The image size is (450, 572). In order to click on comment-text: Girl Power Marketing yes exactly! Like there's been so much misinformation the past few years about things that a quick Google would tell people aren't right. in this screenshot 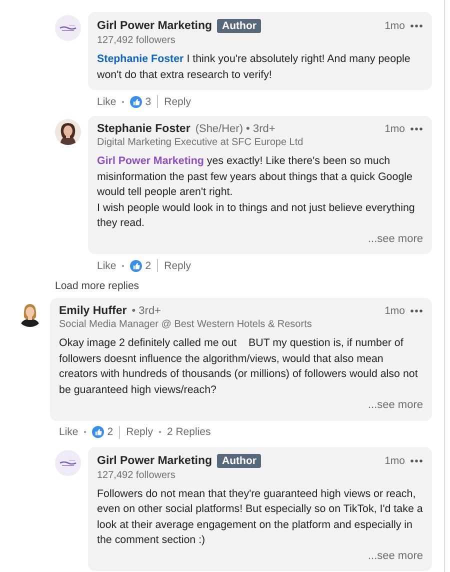, I will do `click(255, 177)`.